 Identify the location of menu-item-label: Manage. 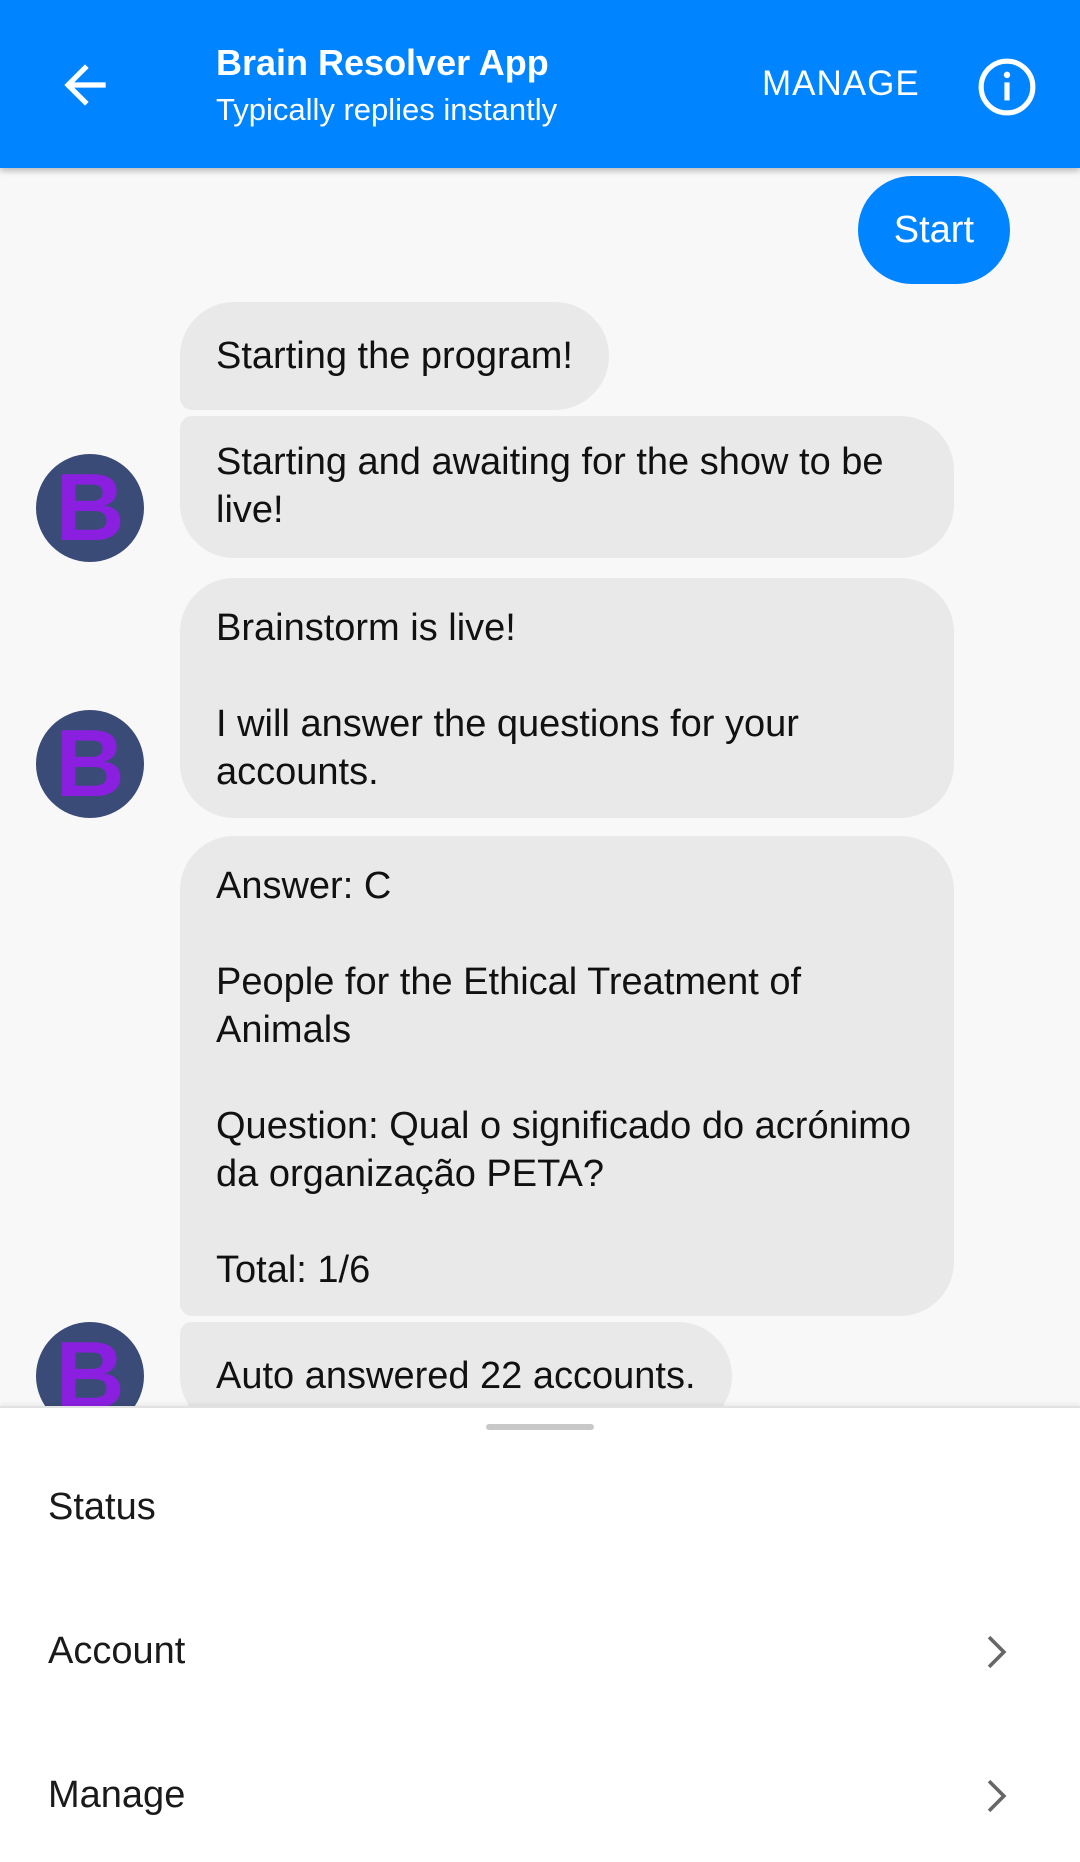
(117, 1795).